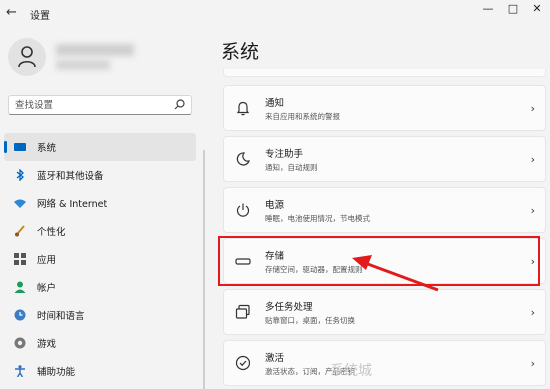  Describe the element at coordinates (100, 147) in the screenshot. I see `sidebar-item-system: 系统` at that location.